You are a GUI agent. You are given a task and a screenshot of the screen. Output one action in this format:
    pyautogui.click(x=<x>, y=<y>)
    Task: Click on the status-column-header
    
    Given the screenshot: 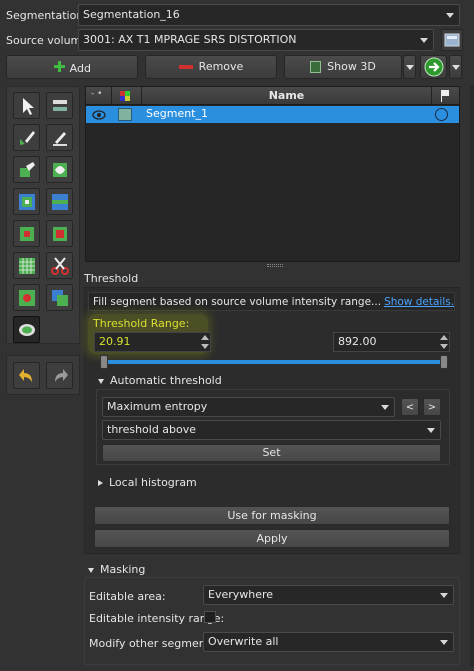 What is the action you would take?
    pyautogui.click(x=445, y=96)
    